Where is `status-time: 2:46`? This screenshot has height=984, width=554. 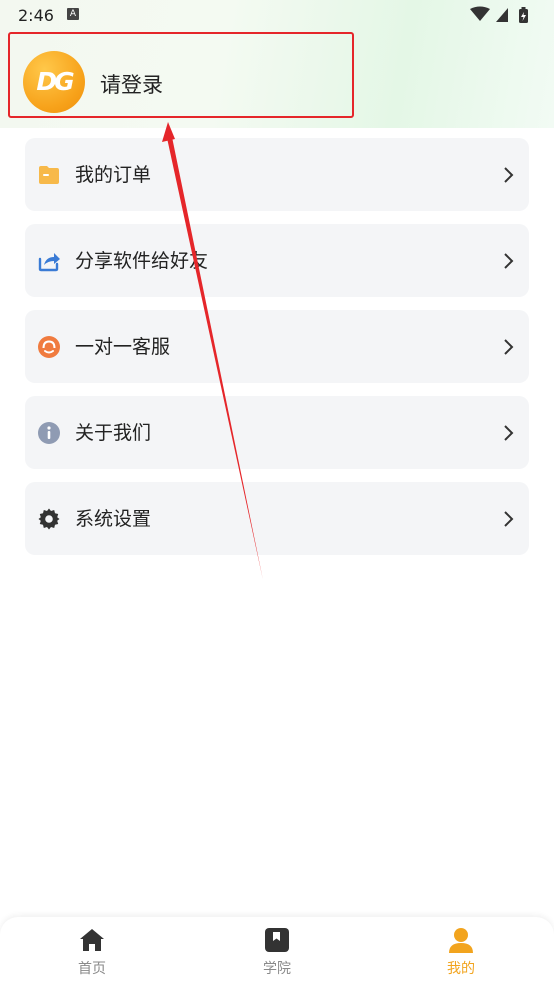 status-time: 2:46 is located at coordinates (36, 15).